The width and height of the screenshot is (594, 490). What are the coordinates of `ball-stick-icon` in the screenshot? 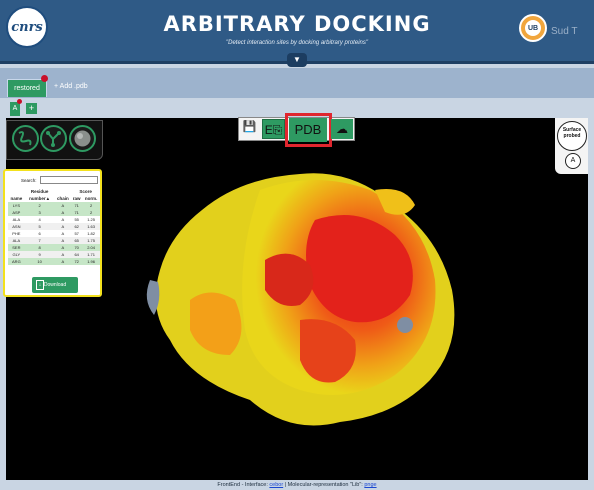 It's located at (53, 138).